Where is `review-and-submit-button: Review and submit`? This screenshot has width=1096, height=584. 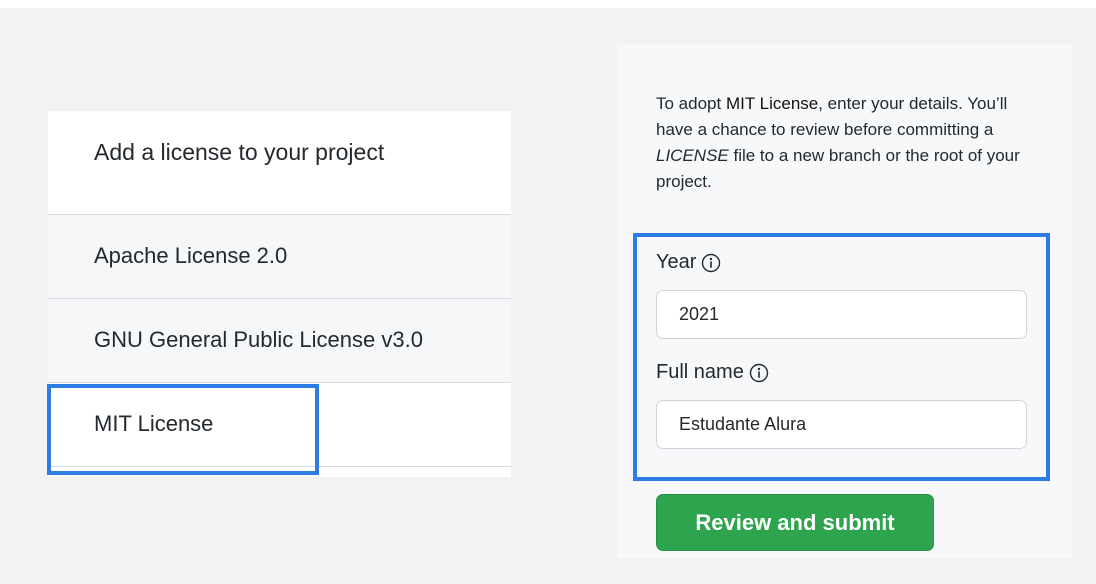
review-and-submit-button: Review and submit is located at coordinates (795, 522).